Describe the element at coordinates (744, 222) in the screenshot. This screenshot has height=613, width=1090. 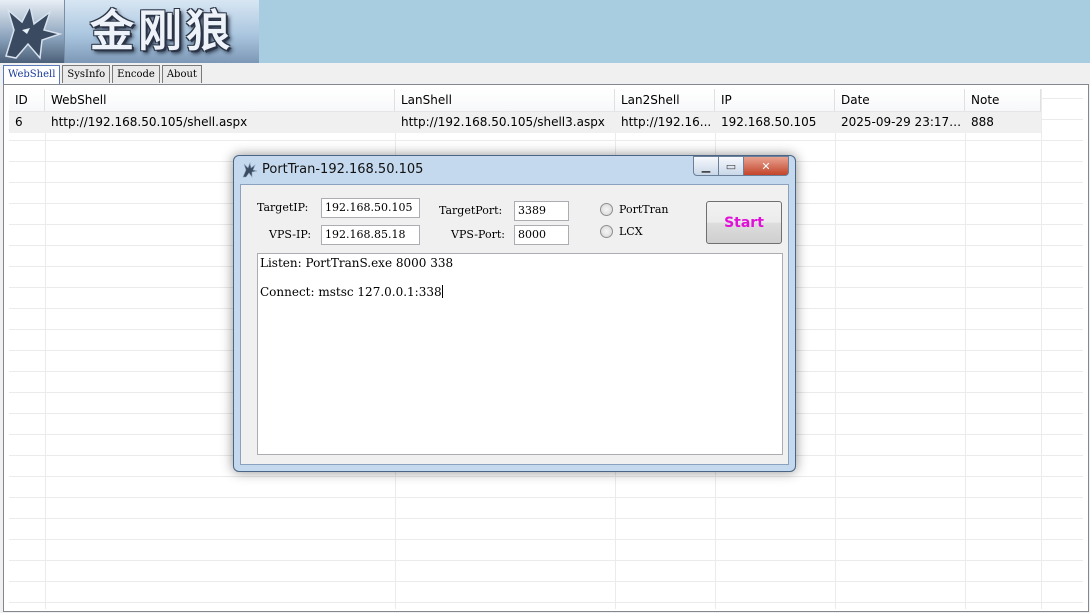
I see `start-button: Start` at that location.